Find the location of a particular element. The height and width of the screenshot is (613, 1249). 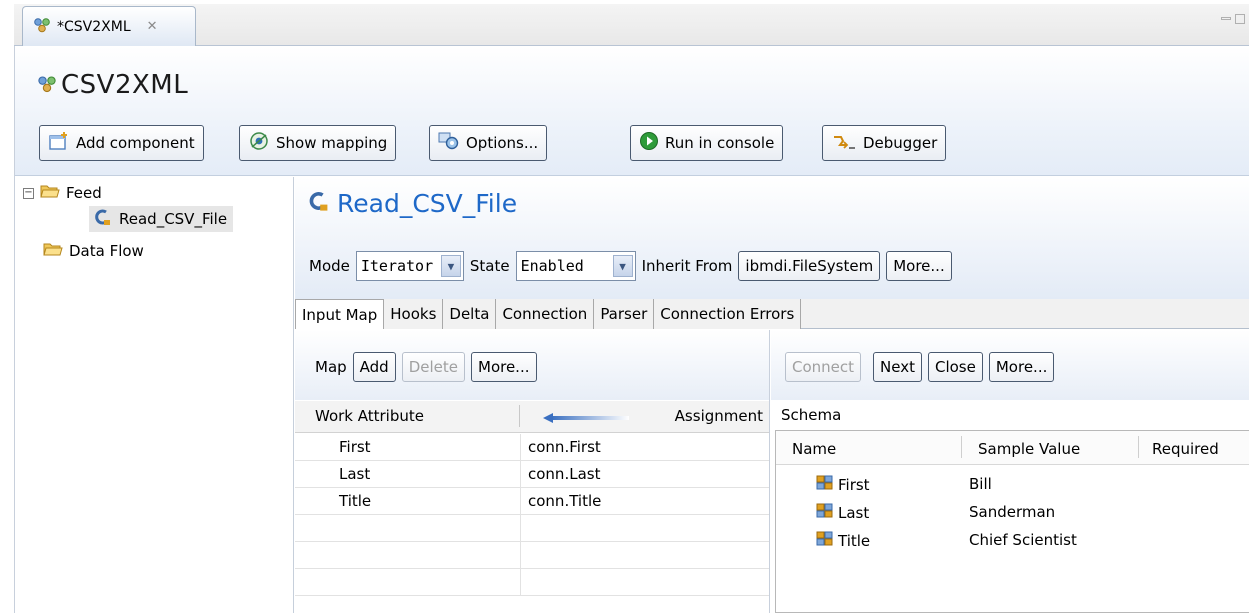

schema-row: First Bill is located at coordinates (1012, 485).